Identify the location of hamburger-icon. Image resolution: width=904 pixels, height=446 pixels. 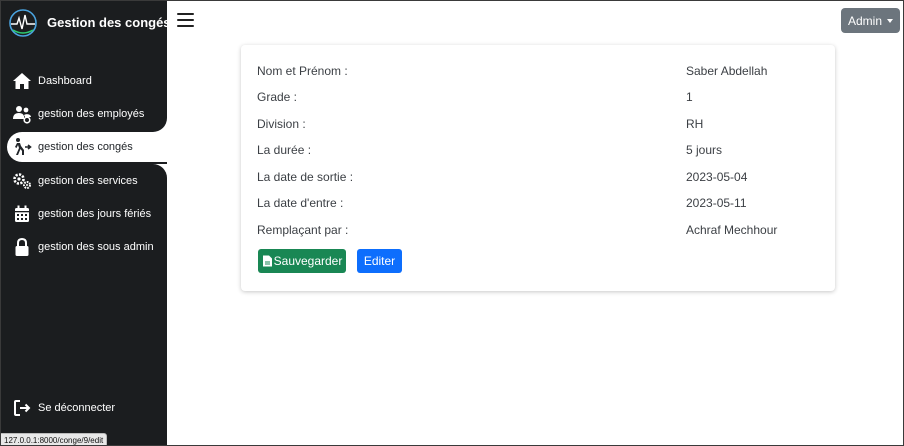
(185, 19).